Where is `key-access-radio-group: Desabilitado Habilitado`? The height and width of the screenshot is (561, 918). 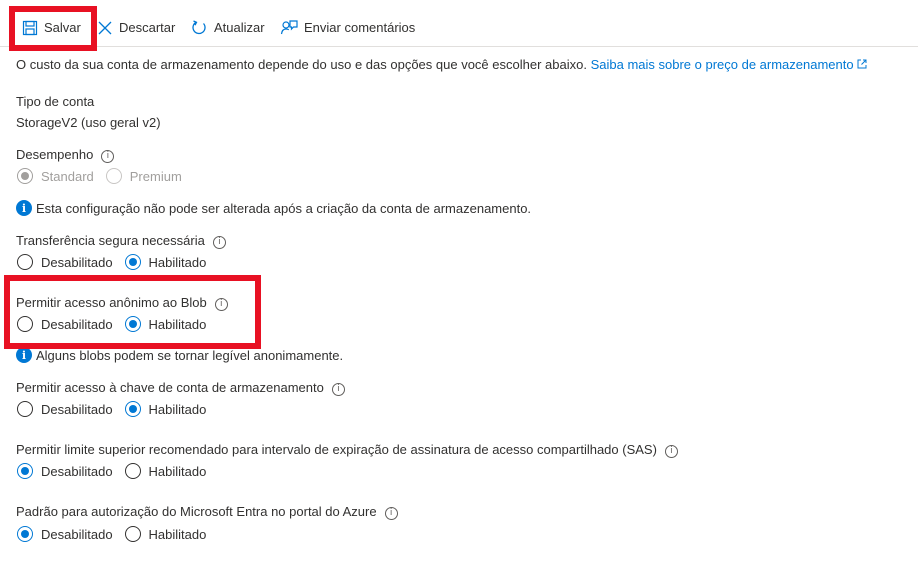
key-access-radio-group: Desabilitado Habilitado is located at coordinates (117, 409).